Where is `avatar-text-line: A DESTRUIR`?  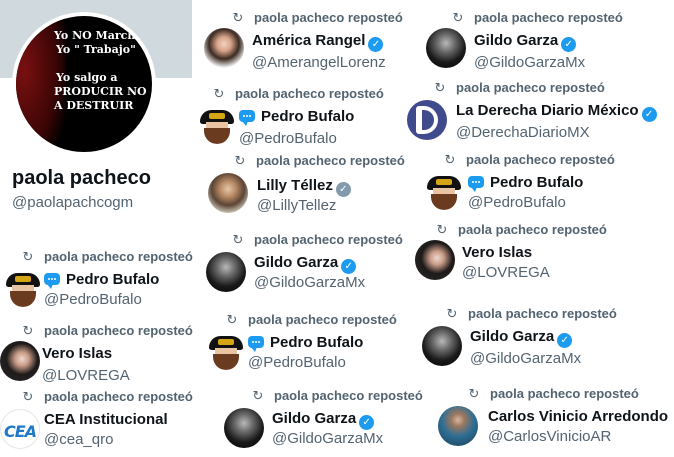
avatar-text-line: A DESTRUIR is located at coordinates (94, 105).